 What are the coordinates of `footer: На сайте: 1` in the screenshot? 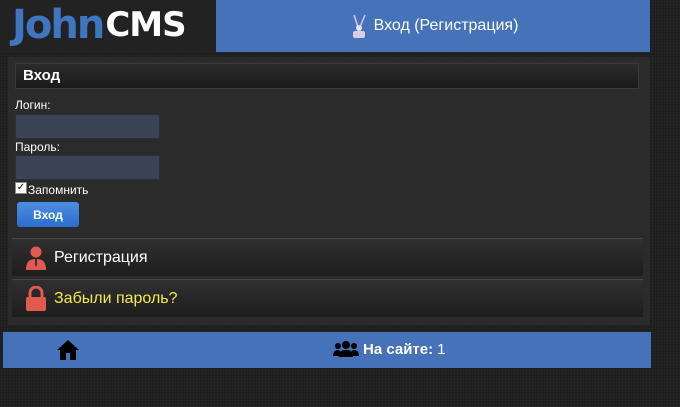 It's located at (327, 350).